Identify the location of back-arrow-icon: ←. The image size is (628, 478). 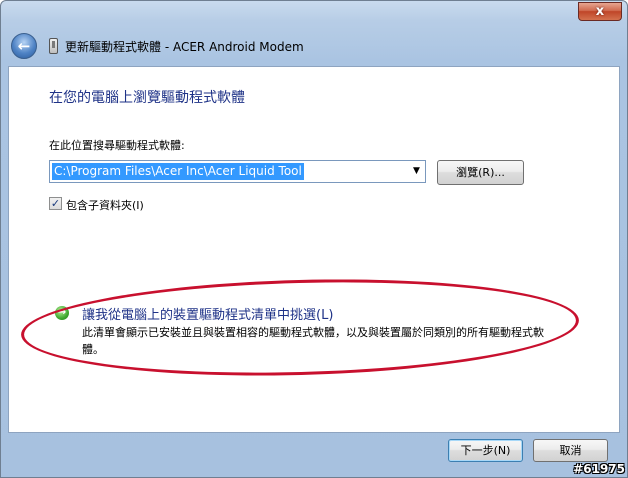
(24, 46).